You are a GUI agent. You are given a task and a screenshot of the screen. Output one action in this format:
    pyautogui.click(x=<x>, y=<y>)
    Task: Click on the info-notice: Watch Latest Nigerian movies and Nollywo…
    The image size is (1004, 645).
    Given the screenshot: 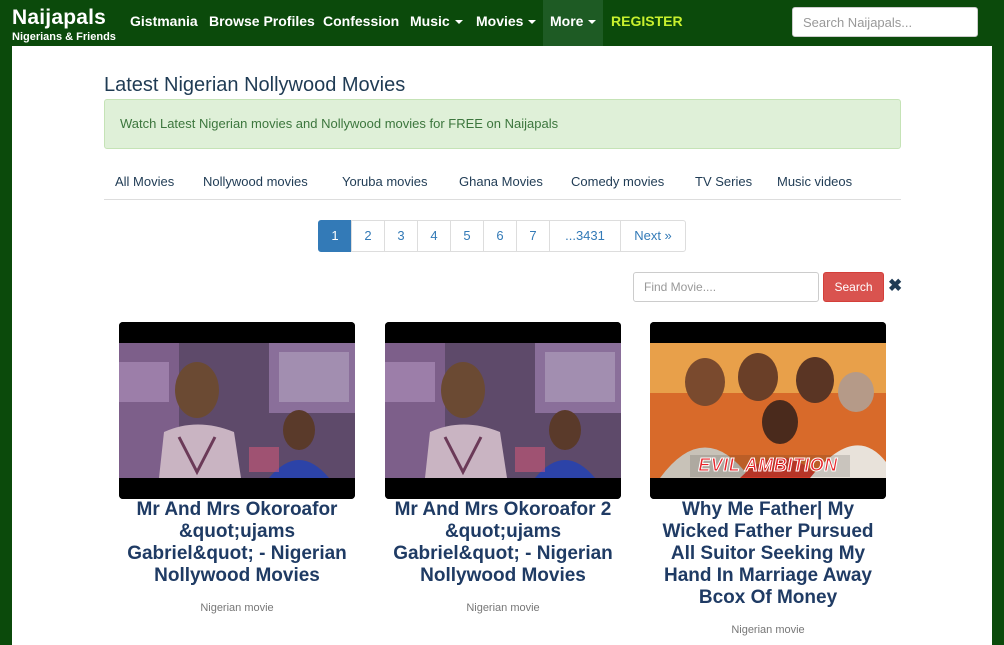 What is the action you would take?
    pyautogui.click(x=502, y=124)
    